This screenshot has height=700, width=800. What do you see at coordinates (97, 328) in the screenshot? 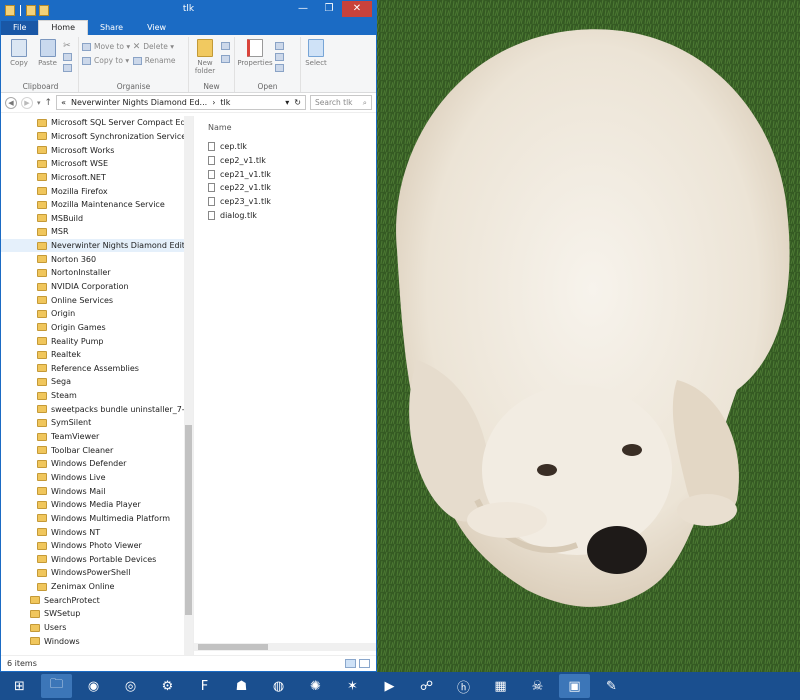
I see `tree-item: Origin Games` at bounding box center [97, 328].